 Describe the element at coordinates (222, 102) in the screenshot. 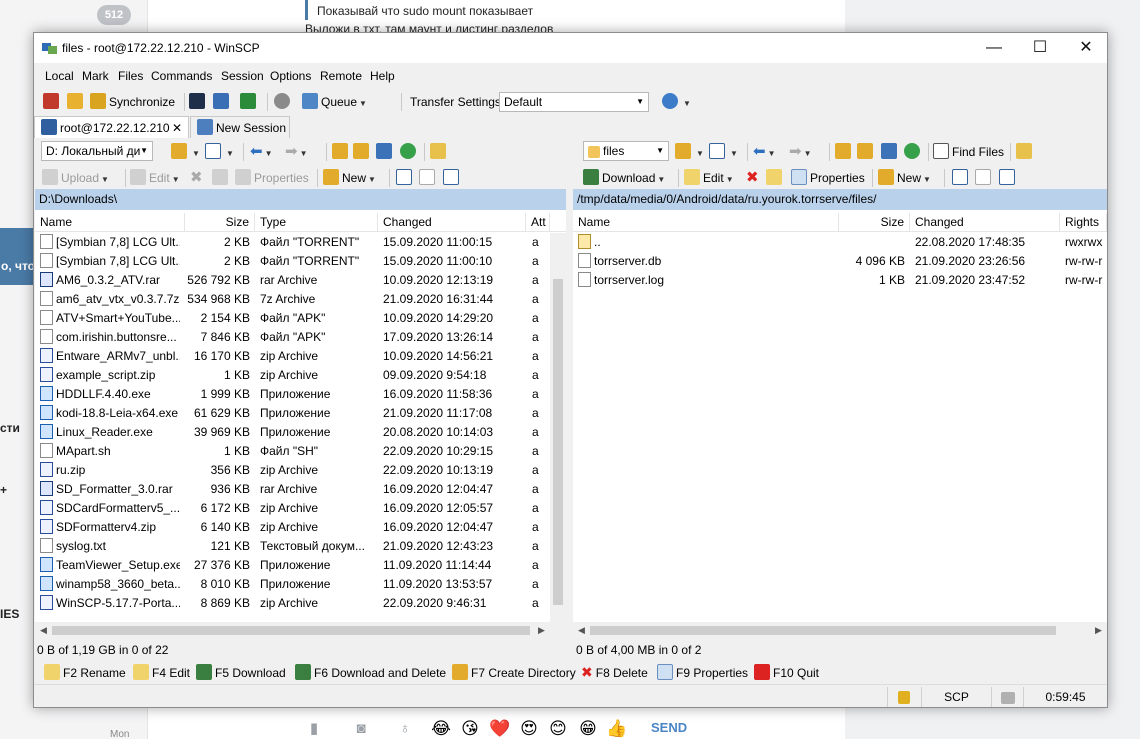

I see `putty-button` at that location.